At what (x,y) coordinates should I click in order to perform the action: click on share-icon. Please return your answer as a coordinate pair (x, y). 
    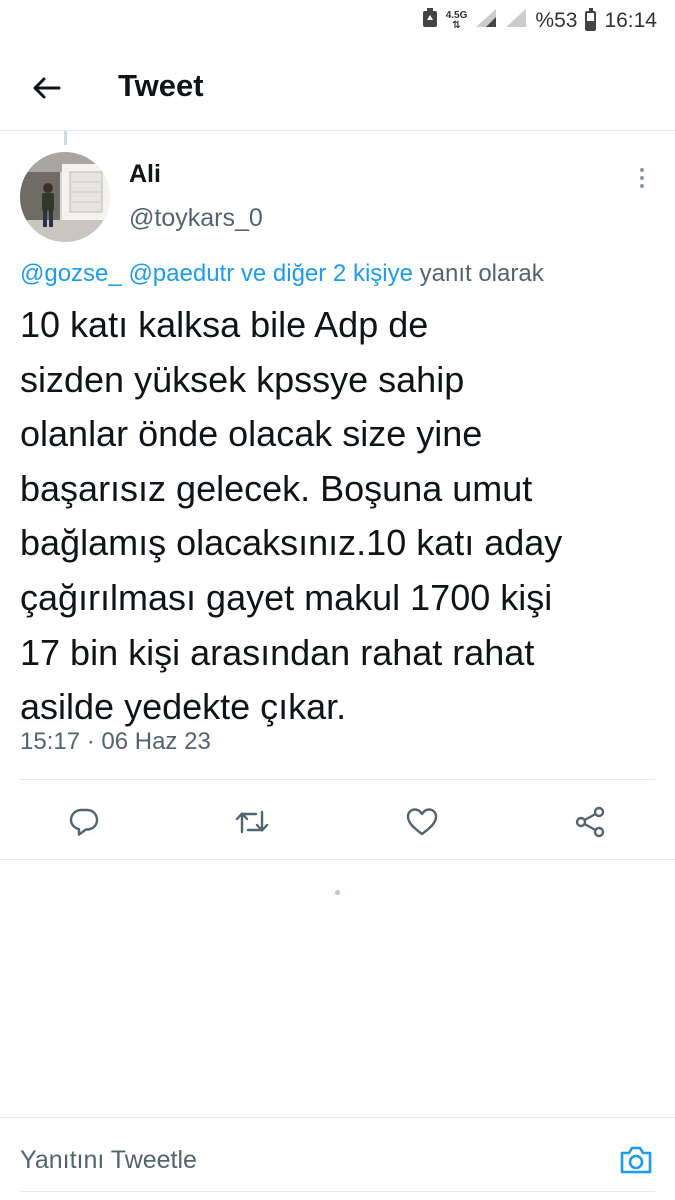
    Looking at the image, I should click on (590, 822).